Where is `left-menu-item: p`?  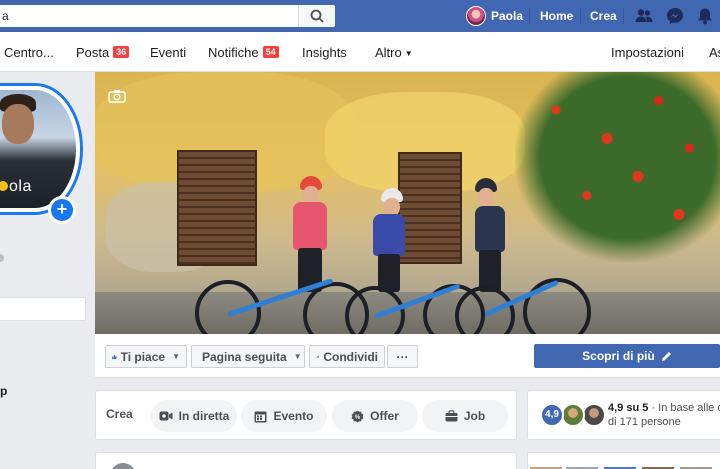 left-menu-item: p is located at coordinates (3, 391).